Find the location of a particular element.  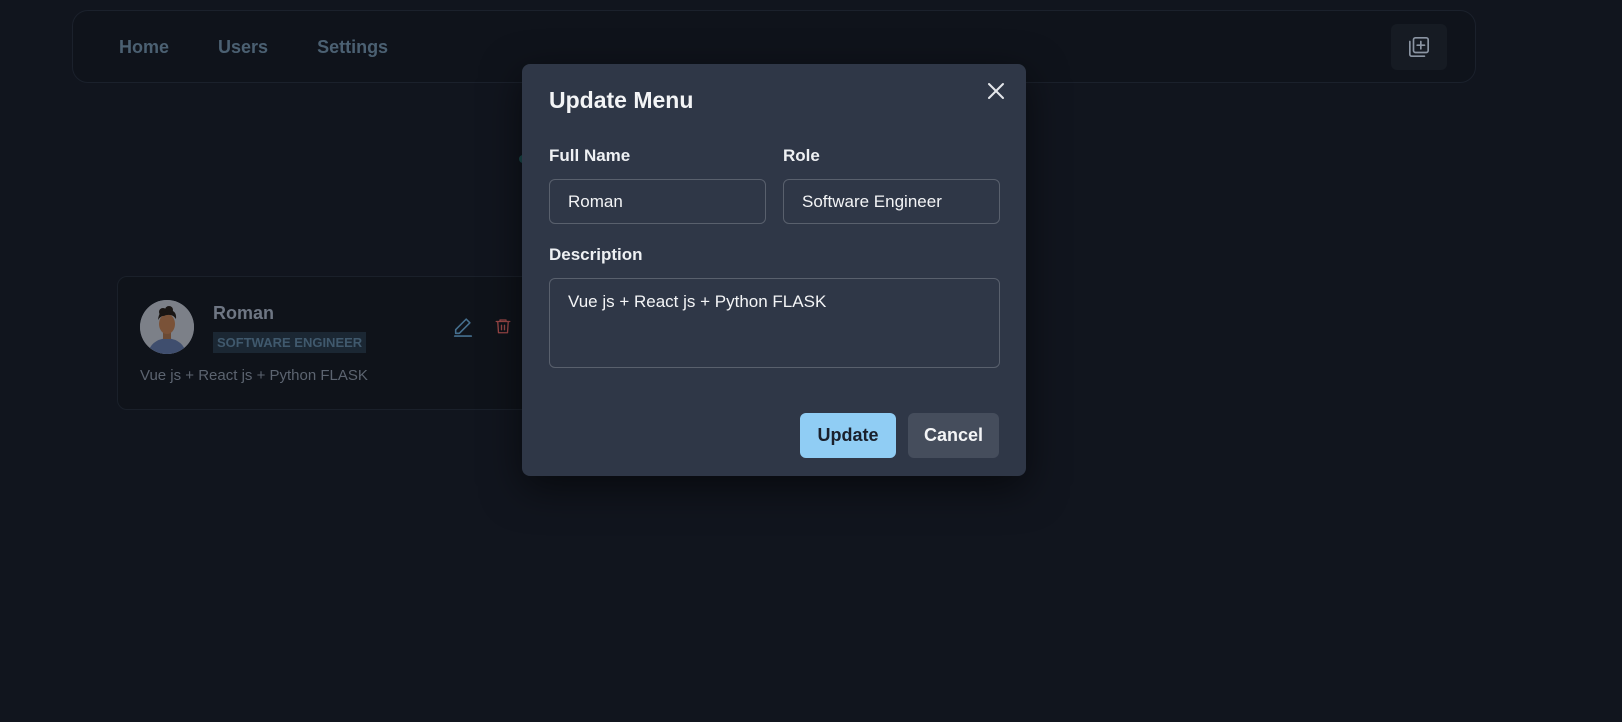

edit-button is located at coordinates (463, 326).